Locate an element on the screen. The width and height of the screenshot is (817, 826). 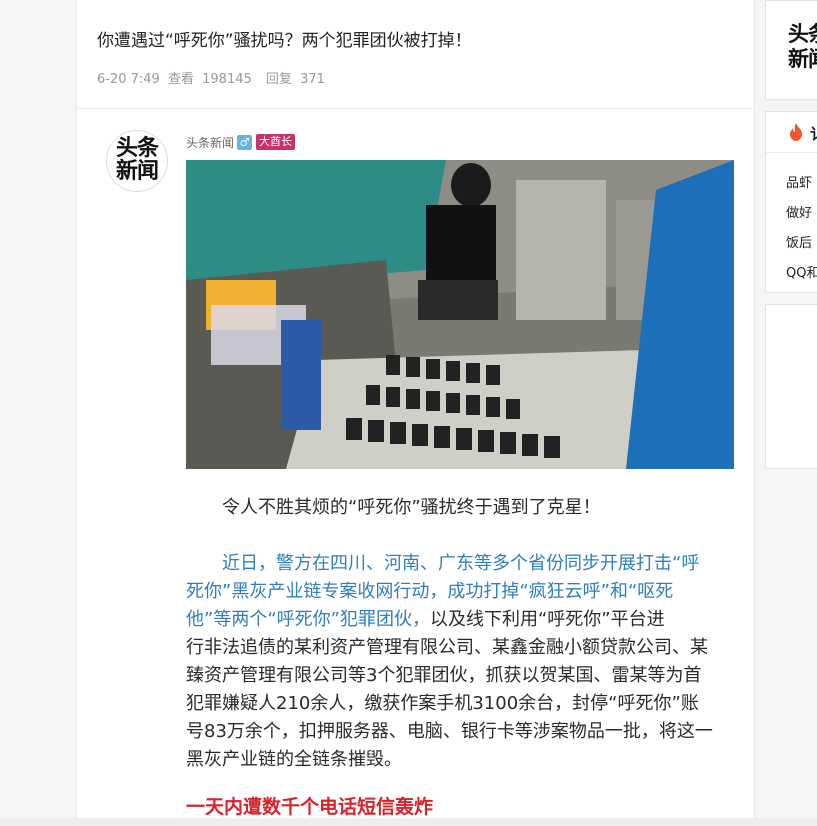
author-row: 头条新闻 ♂ 大酋长 is located at coordinates (241, 142).